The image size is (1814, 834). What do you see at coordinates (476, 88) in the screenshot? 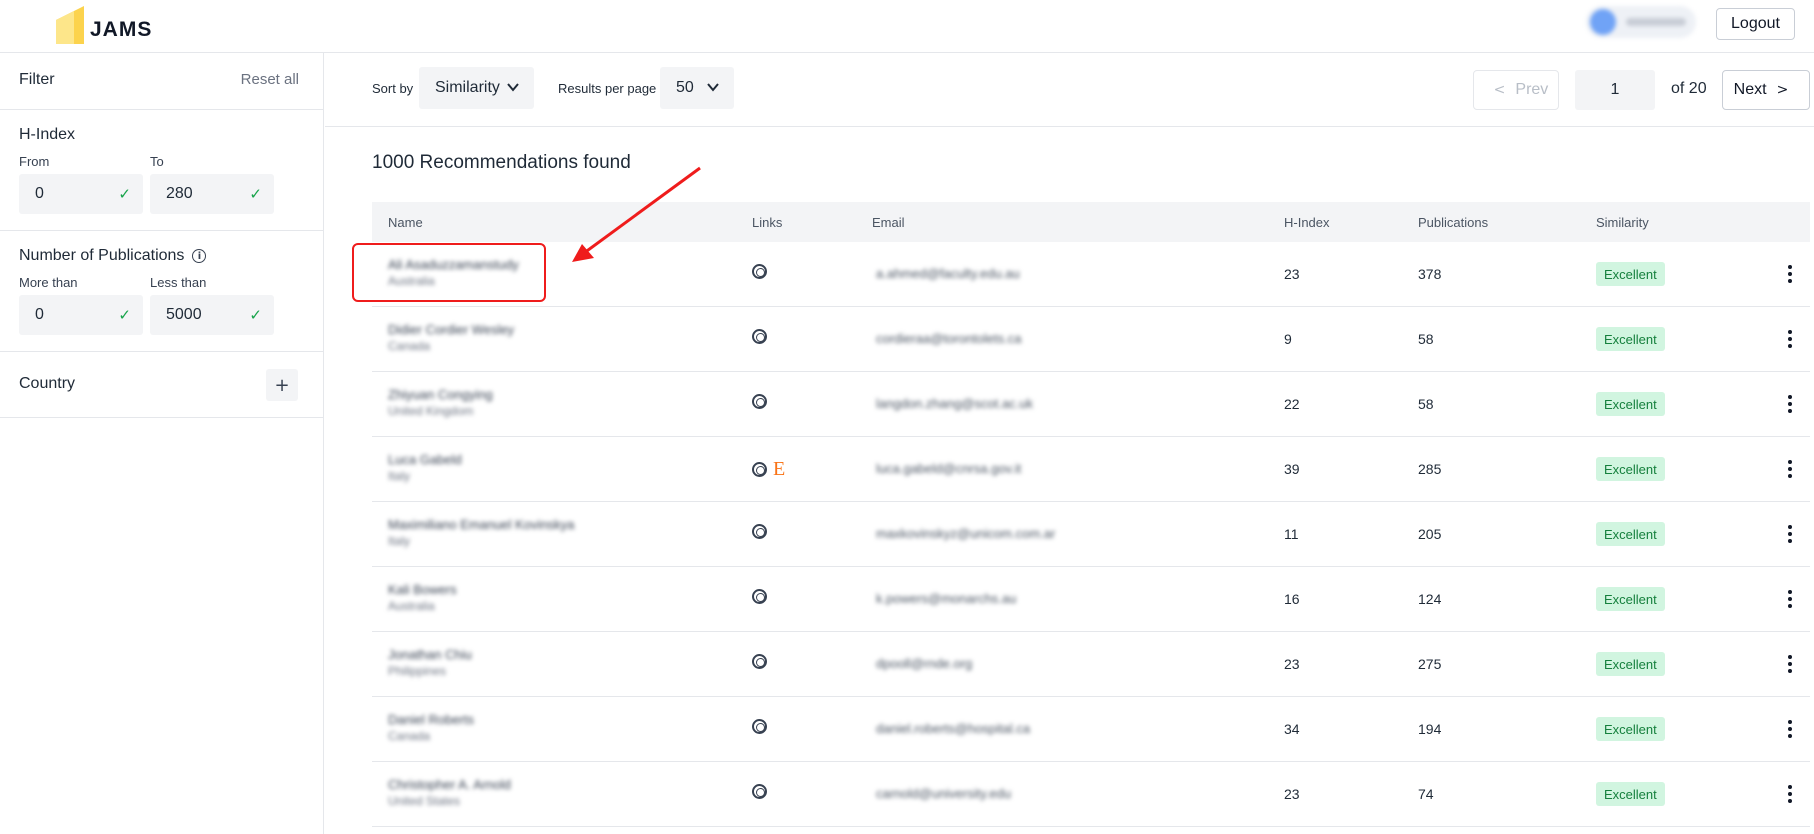
I see `sort-select: Similarity` at bounding box center [476, 88].